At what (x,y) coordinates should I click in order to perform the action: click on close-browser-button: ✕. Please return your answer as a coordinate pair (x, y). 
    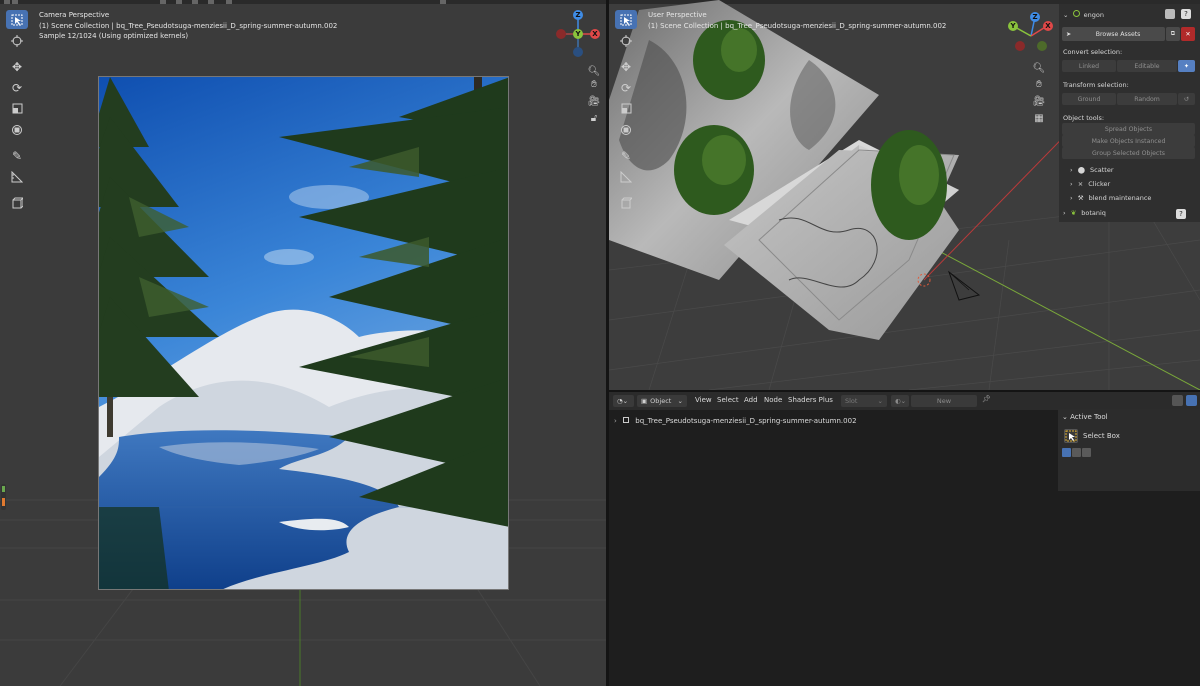
    Looking at the image, I should click on (1188, 34).